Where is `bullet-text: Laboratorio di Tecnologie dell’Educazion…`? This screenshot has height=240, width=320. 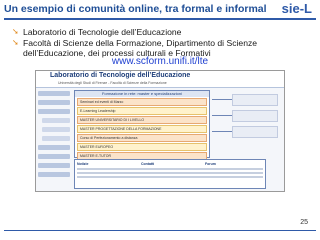
bullet-text: Laboratorio di Tecnologie dell’Educazion… is located at coordinates (102, 32).